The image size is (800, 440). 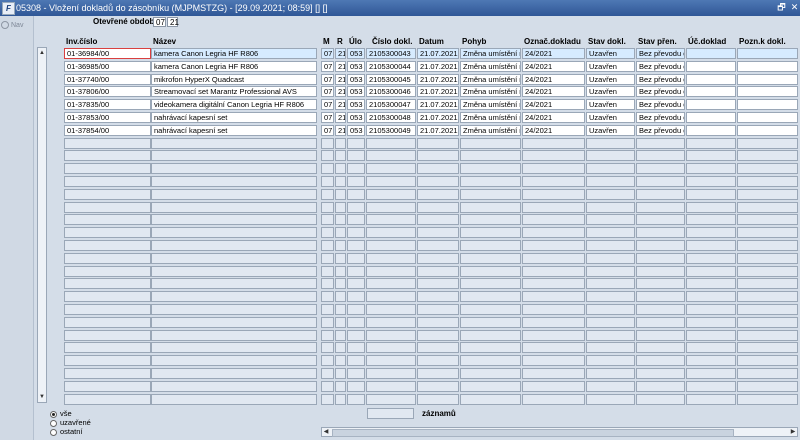 I want to click on nav-button: Nav, so click(x=12, y=25).